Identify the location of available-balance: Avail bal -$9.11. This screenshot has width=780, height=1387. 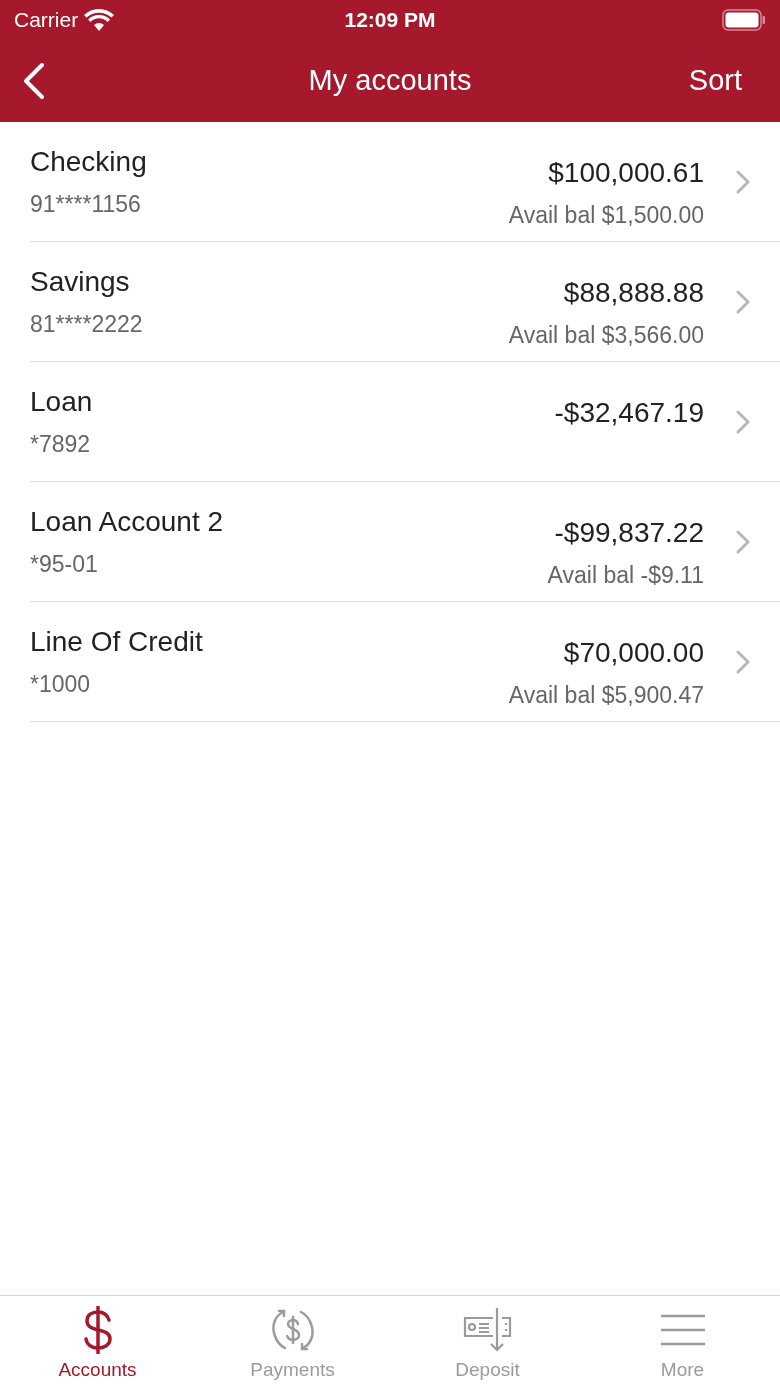
(625, 575).